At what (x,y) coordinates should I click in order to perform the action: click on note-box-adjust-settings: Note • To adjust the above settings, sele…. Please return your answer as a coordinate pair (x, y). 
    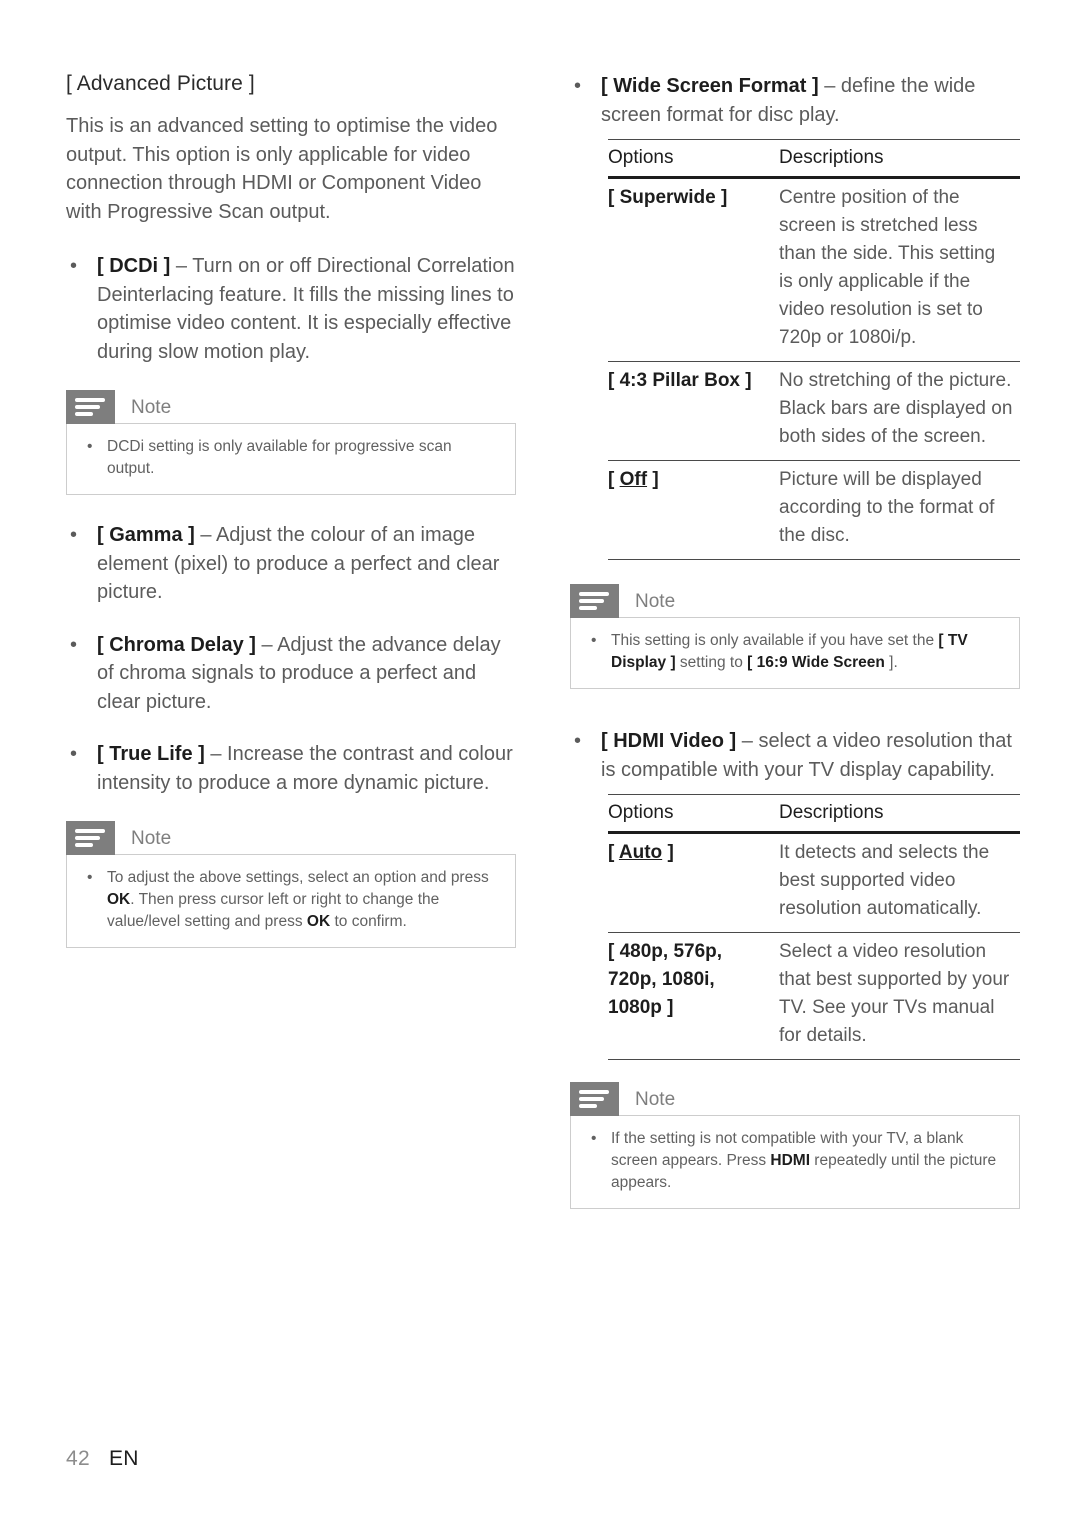
    Looking at the image, I should click on (291, 884).